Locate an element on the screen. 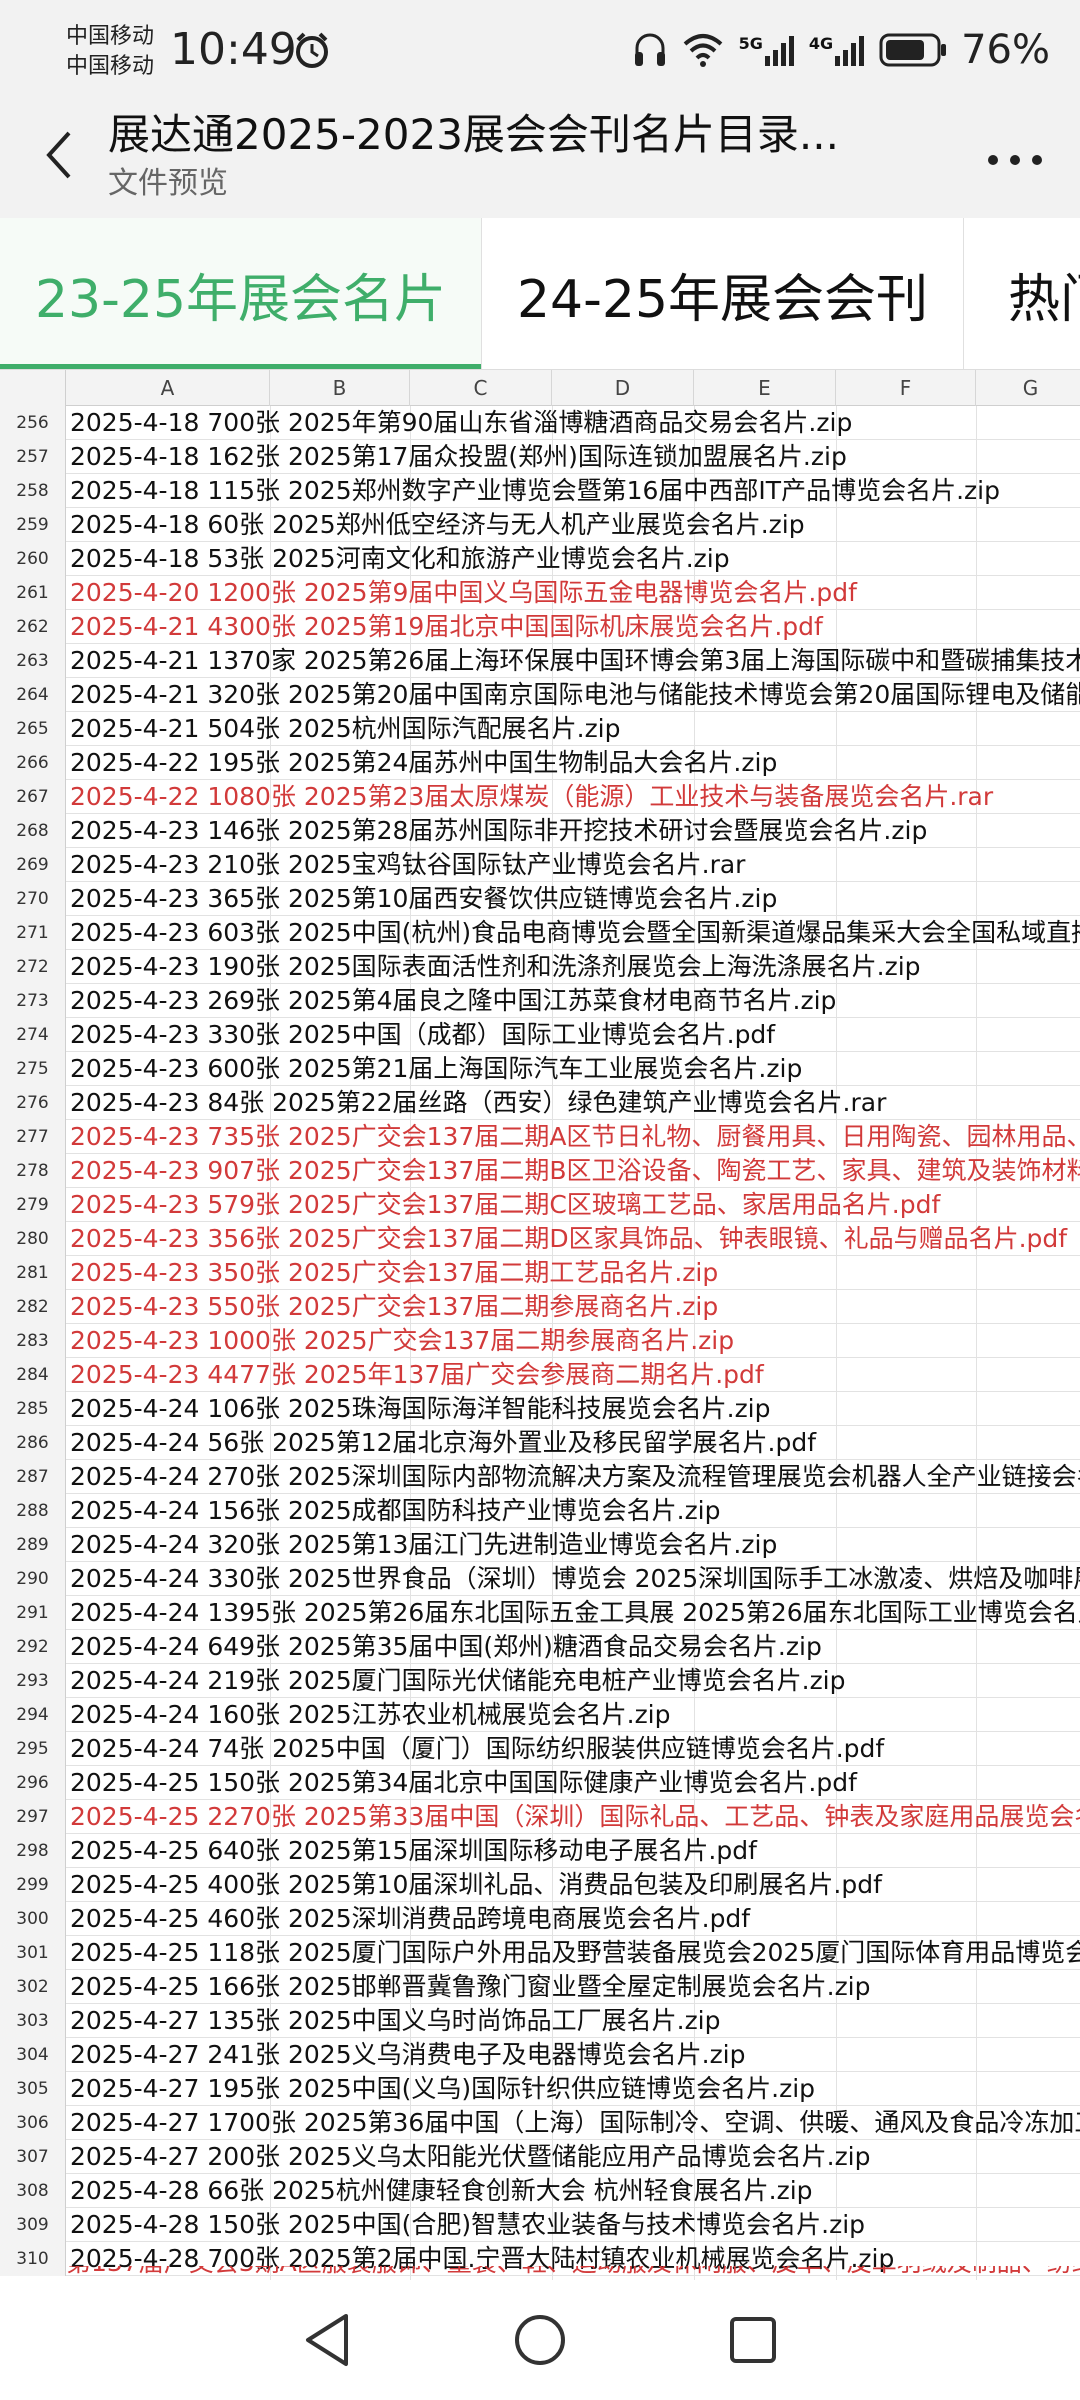  row-number: 279 is located at coordinates (33, 1205).